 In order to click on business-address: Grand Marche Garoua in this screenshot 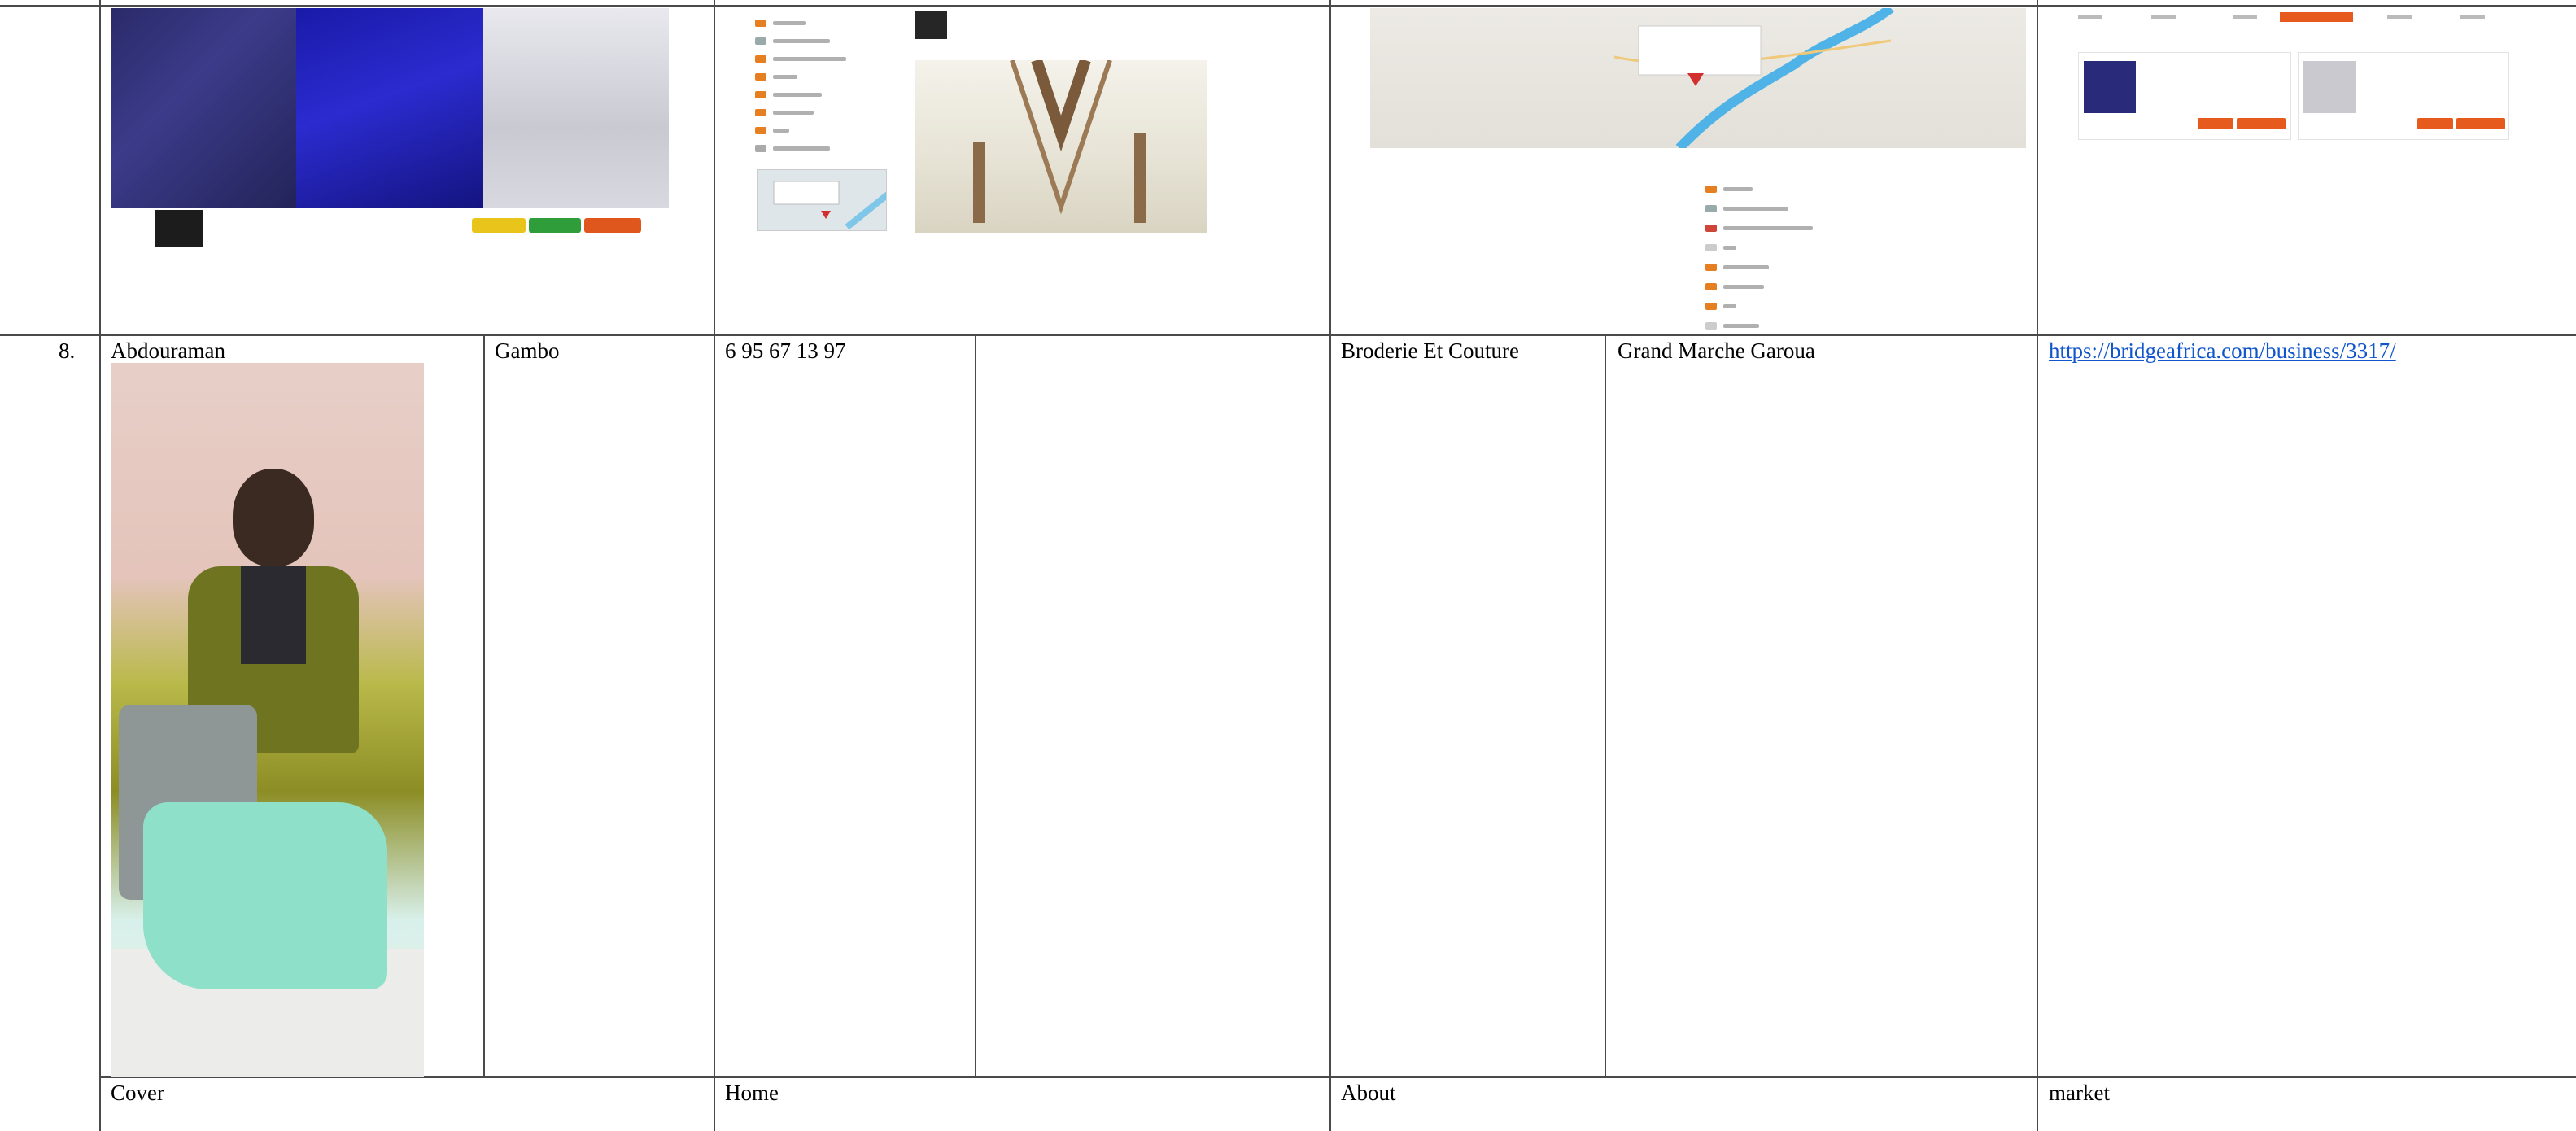, I will do `click(1716, 350)`.